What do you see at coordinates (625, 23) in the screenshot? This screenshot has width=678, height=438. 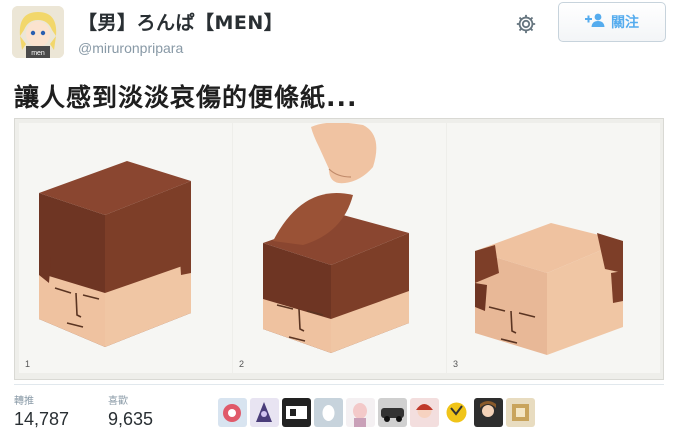 I see `follow-label: 關注` at bounding box center [625, 23].